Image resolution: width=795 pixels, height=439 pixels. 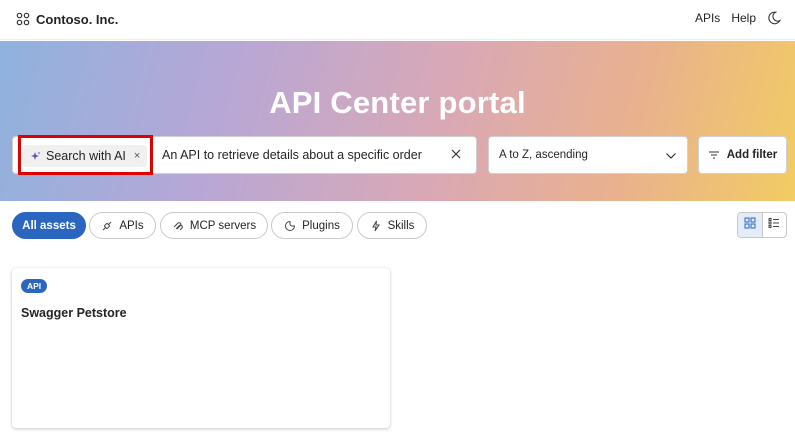 I want to click on pill-label: All assets, so click(x=49, y=225).